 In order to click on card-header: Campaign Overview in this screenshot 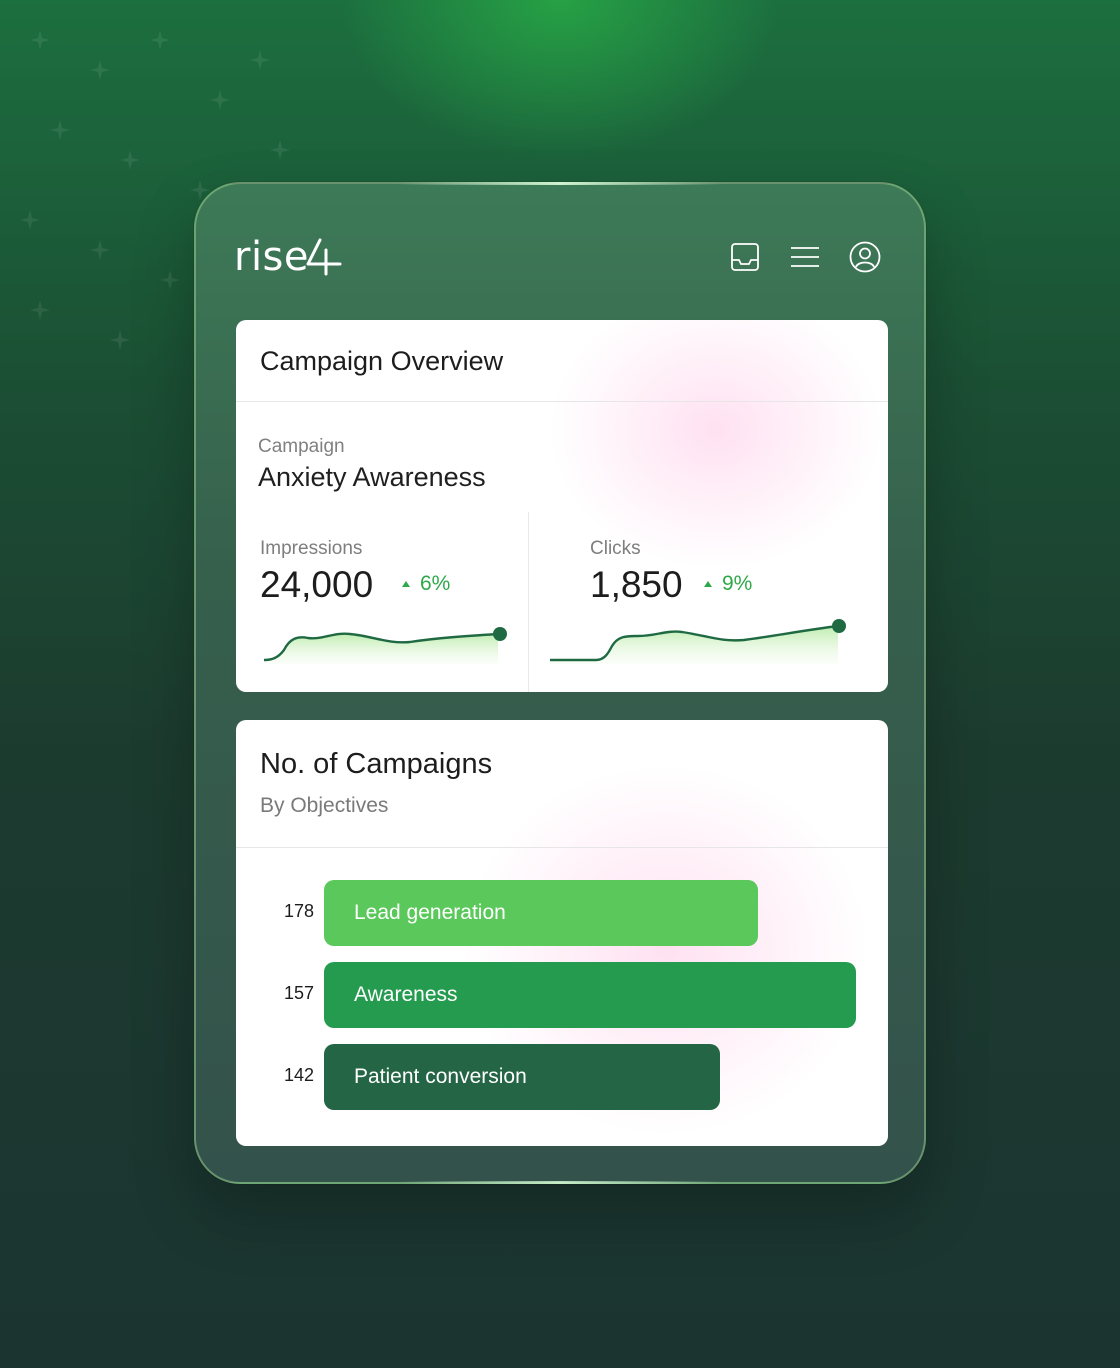, I will do `click(562, 361)`.